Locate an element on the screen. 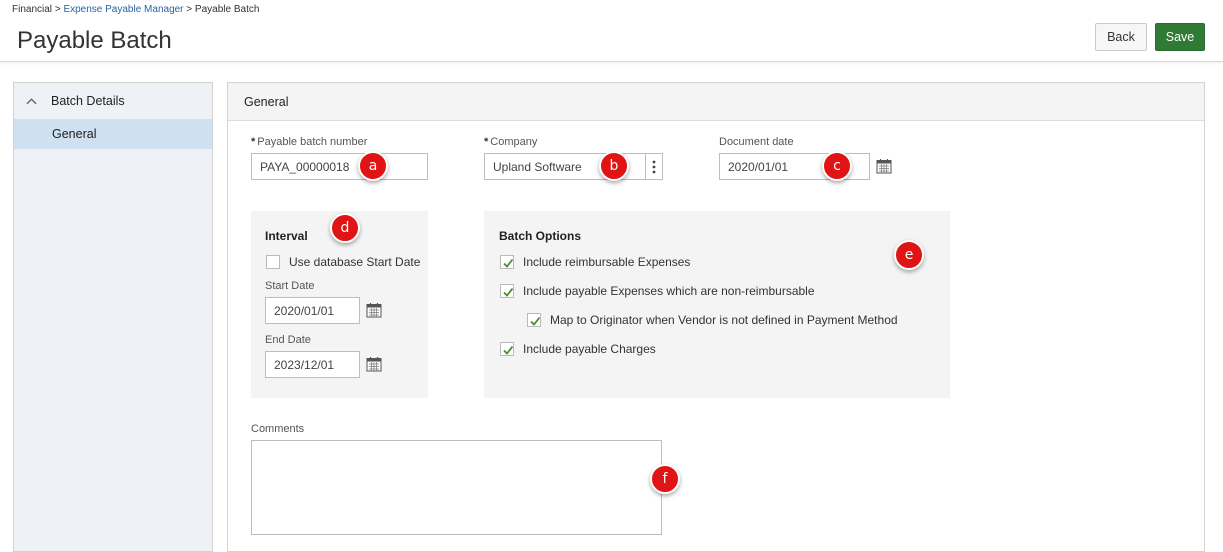 This screenshot has height=552, width=1223. back-button: Back is located at coordinates (1121, 37).